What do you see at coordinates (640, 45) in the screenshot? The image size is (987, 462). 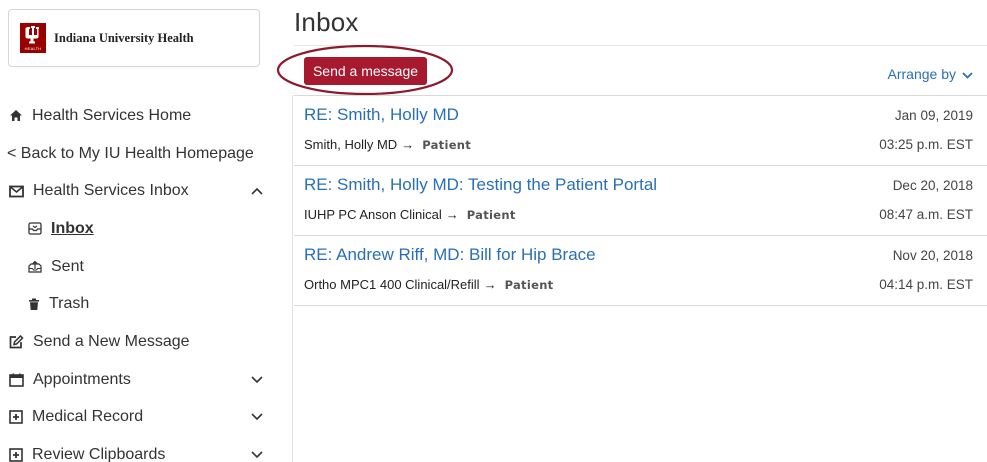 I see `toolbar-divider` at bounding box center [640, 45].